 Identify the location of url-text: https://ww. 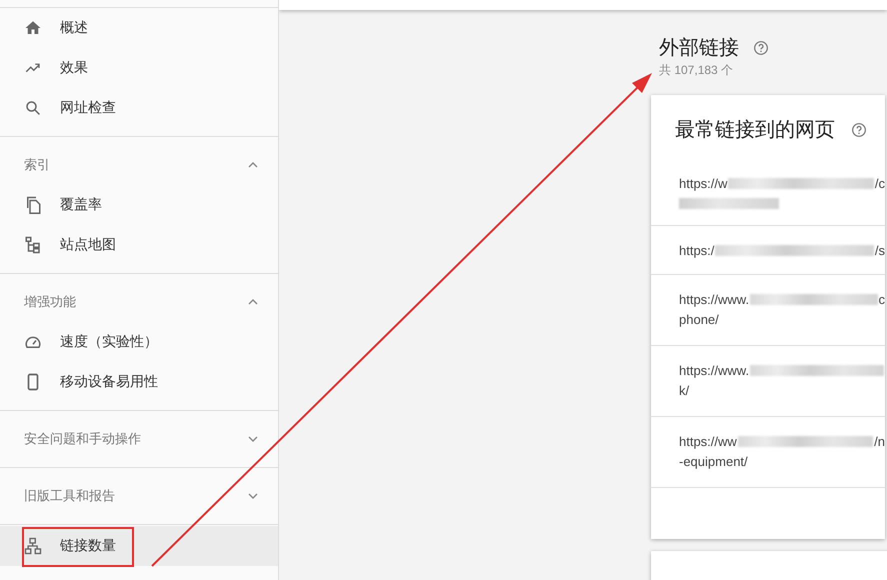
(708, 441).